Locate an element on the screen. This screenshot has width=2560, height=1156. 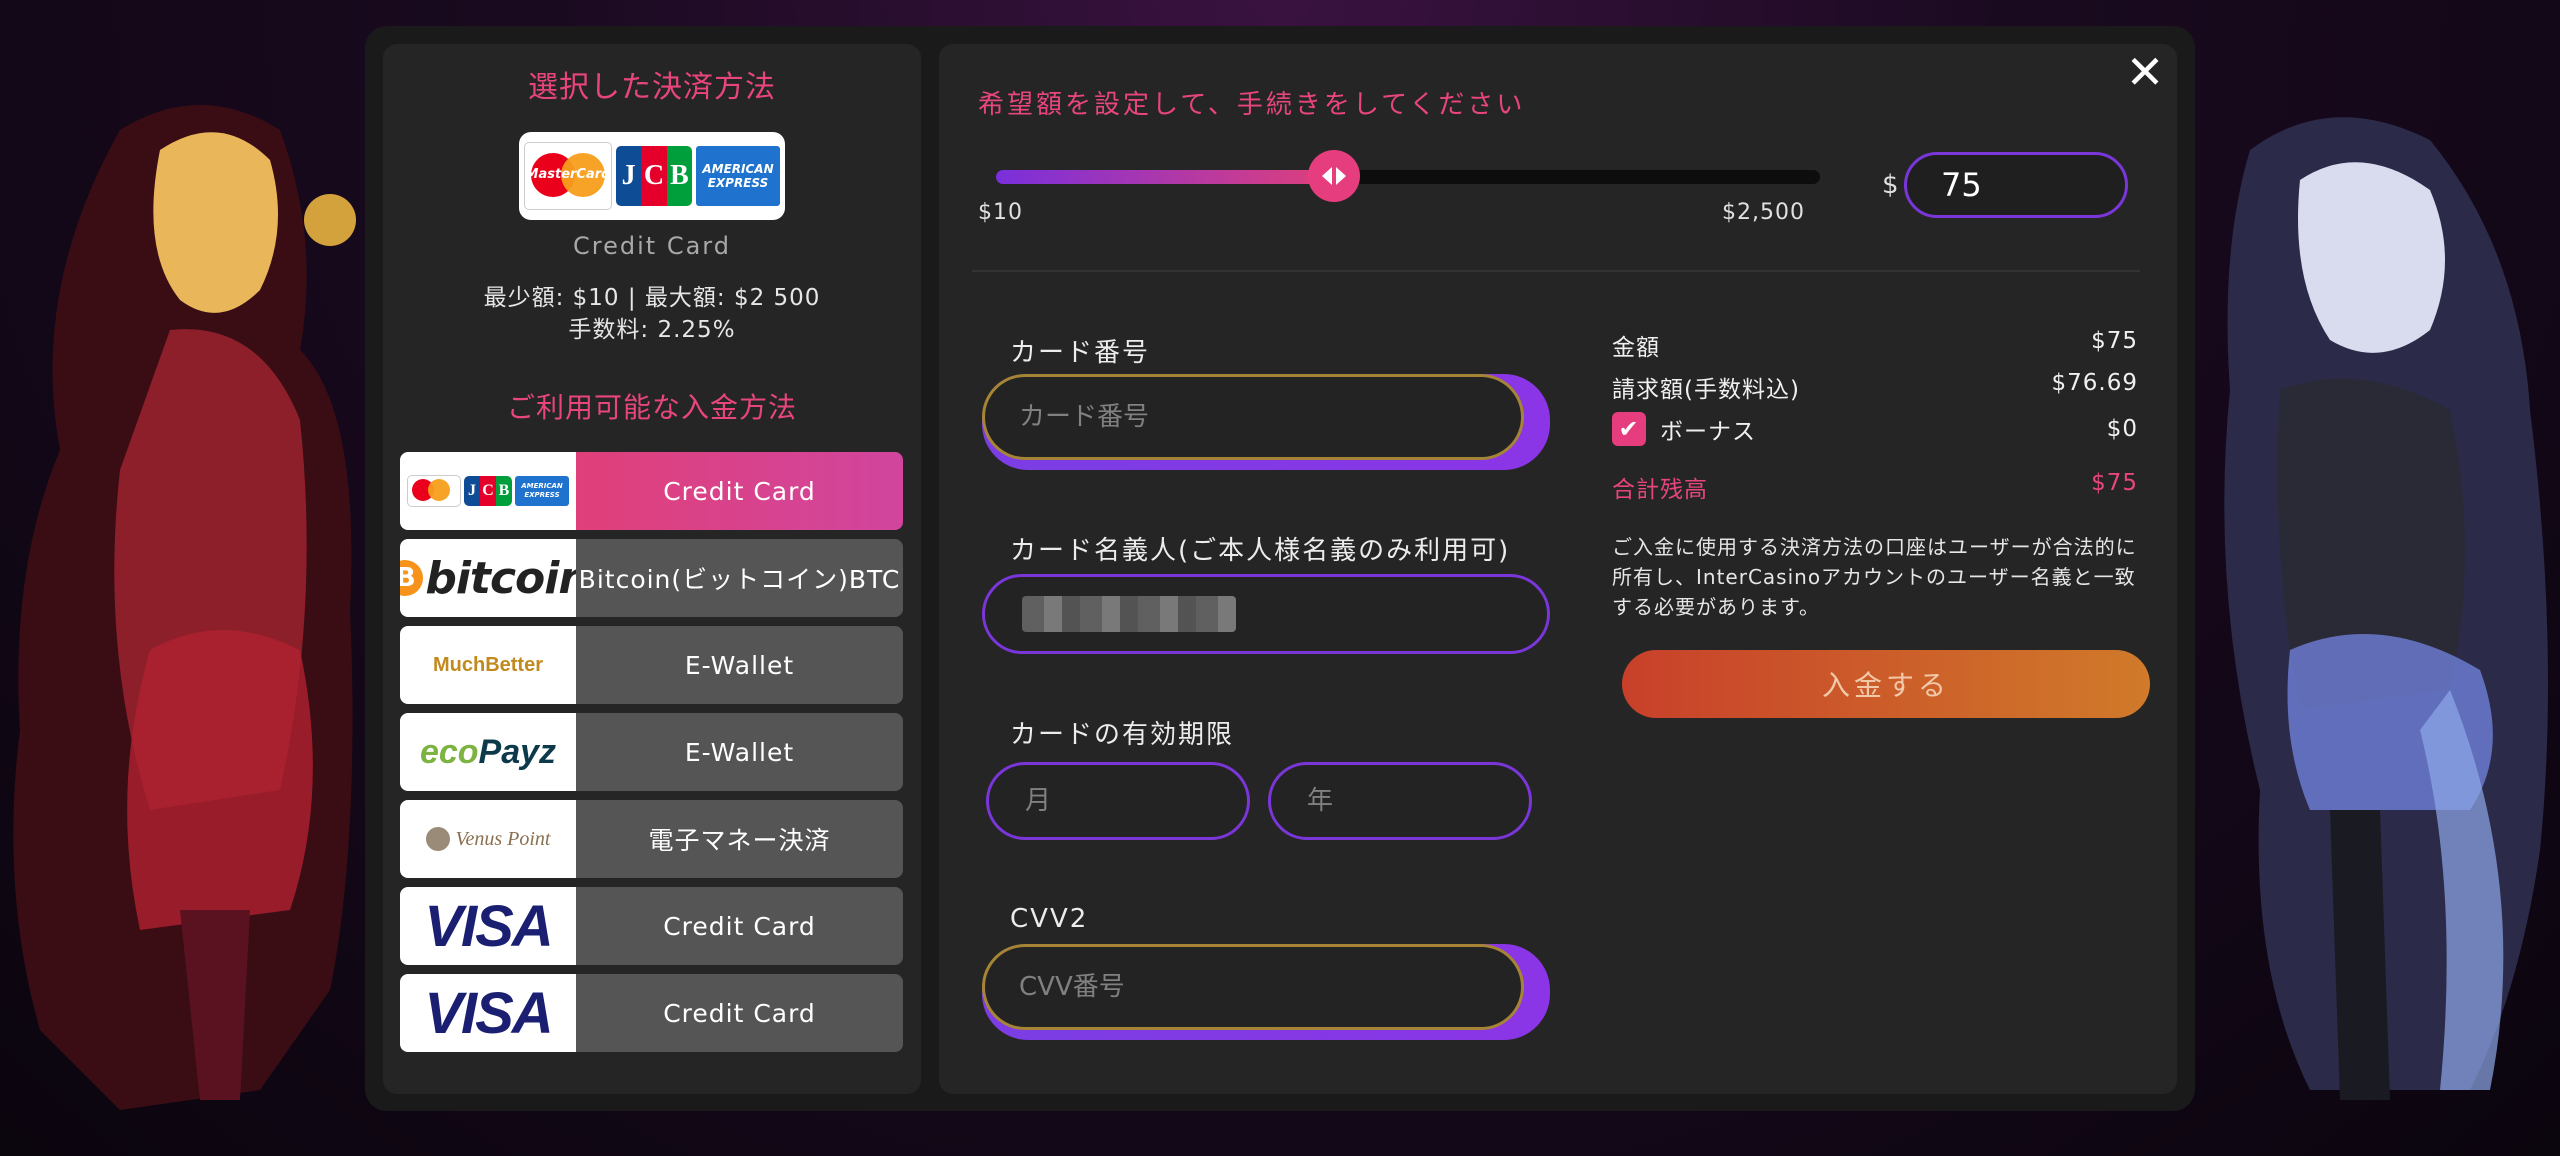
card-number-label: カード番号 is located at coordinates (1080, 353).